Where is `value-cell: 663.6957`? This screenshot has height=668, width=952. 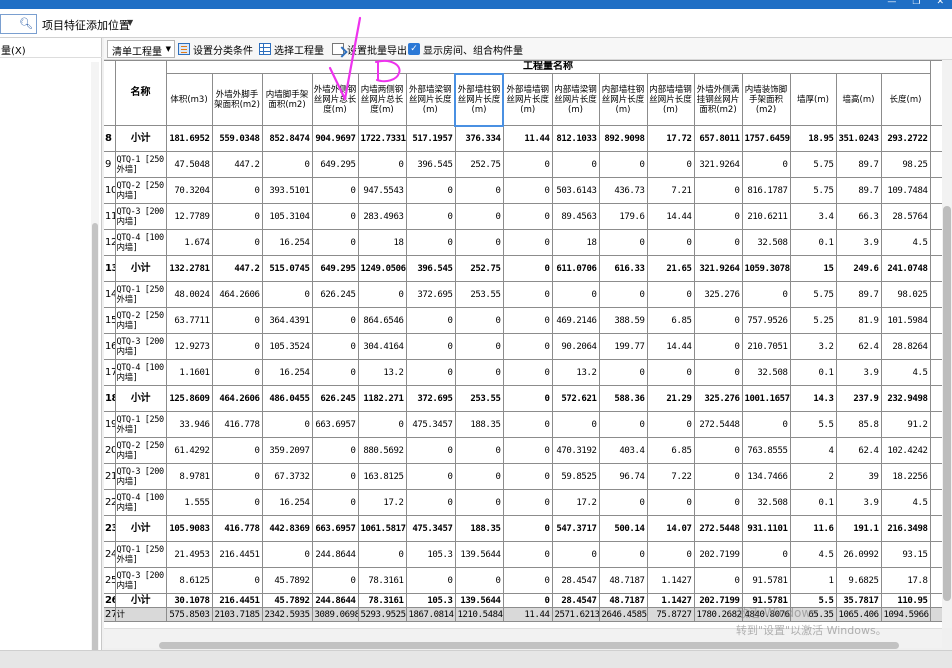
value-cell: 663.6957 is located at coordinates (335, 424).